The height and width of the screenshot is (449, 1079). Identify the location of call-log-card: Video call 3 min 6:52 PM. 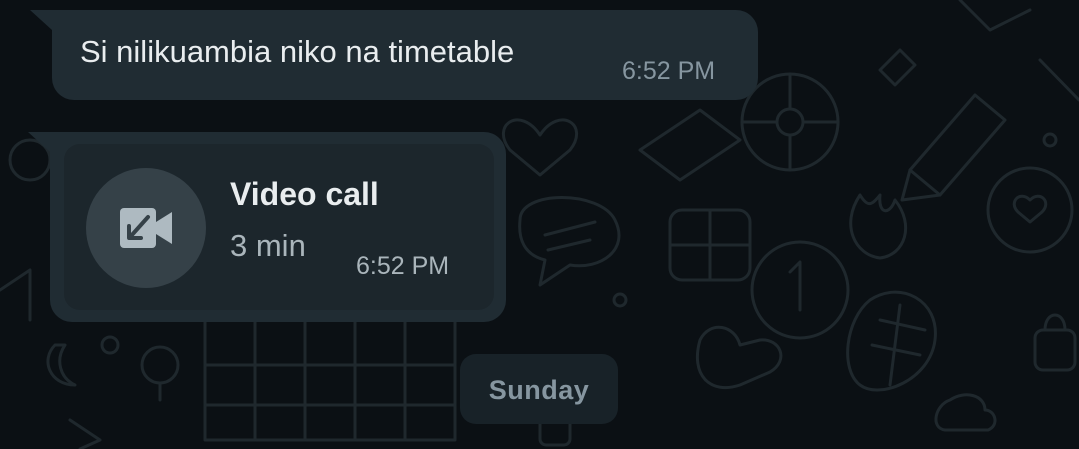
(279, 227).